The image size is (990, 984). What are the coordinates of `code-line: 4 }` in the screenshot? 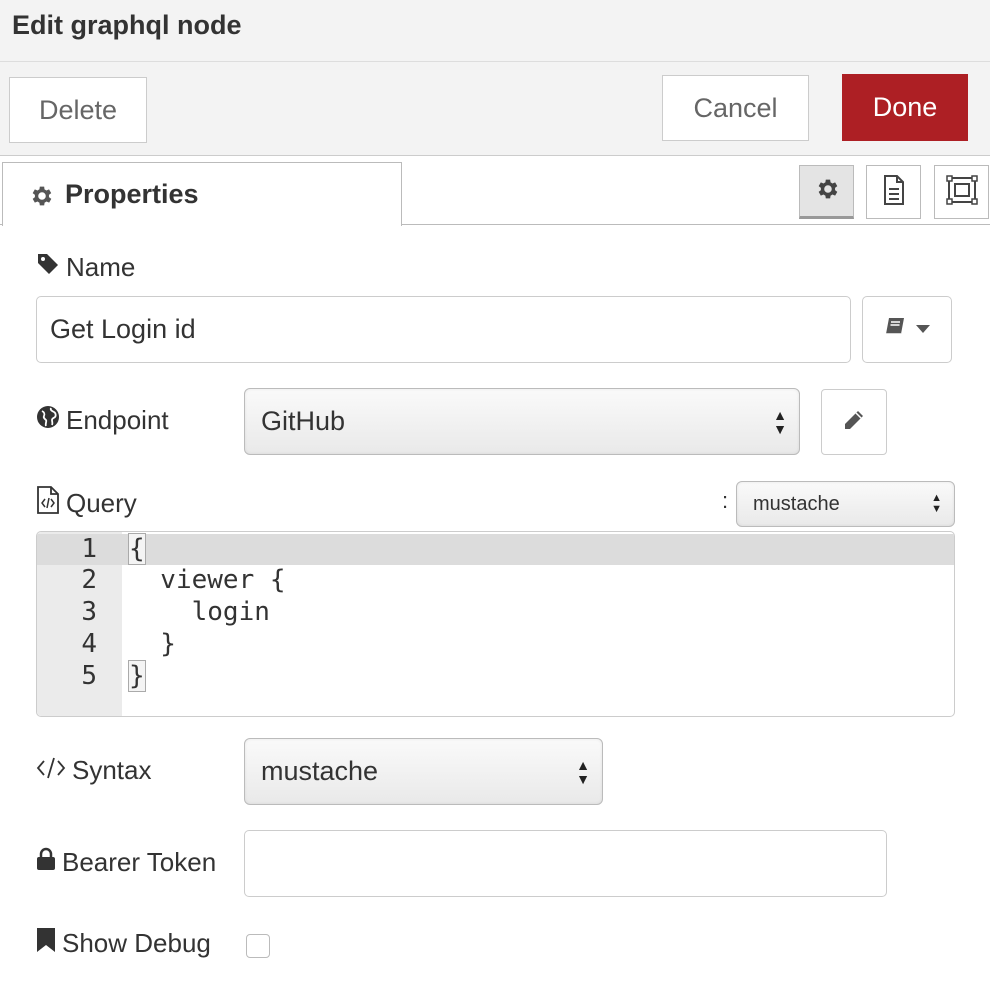 It's located at (495, 645).